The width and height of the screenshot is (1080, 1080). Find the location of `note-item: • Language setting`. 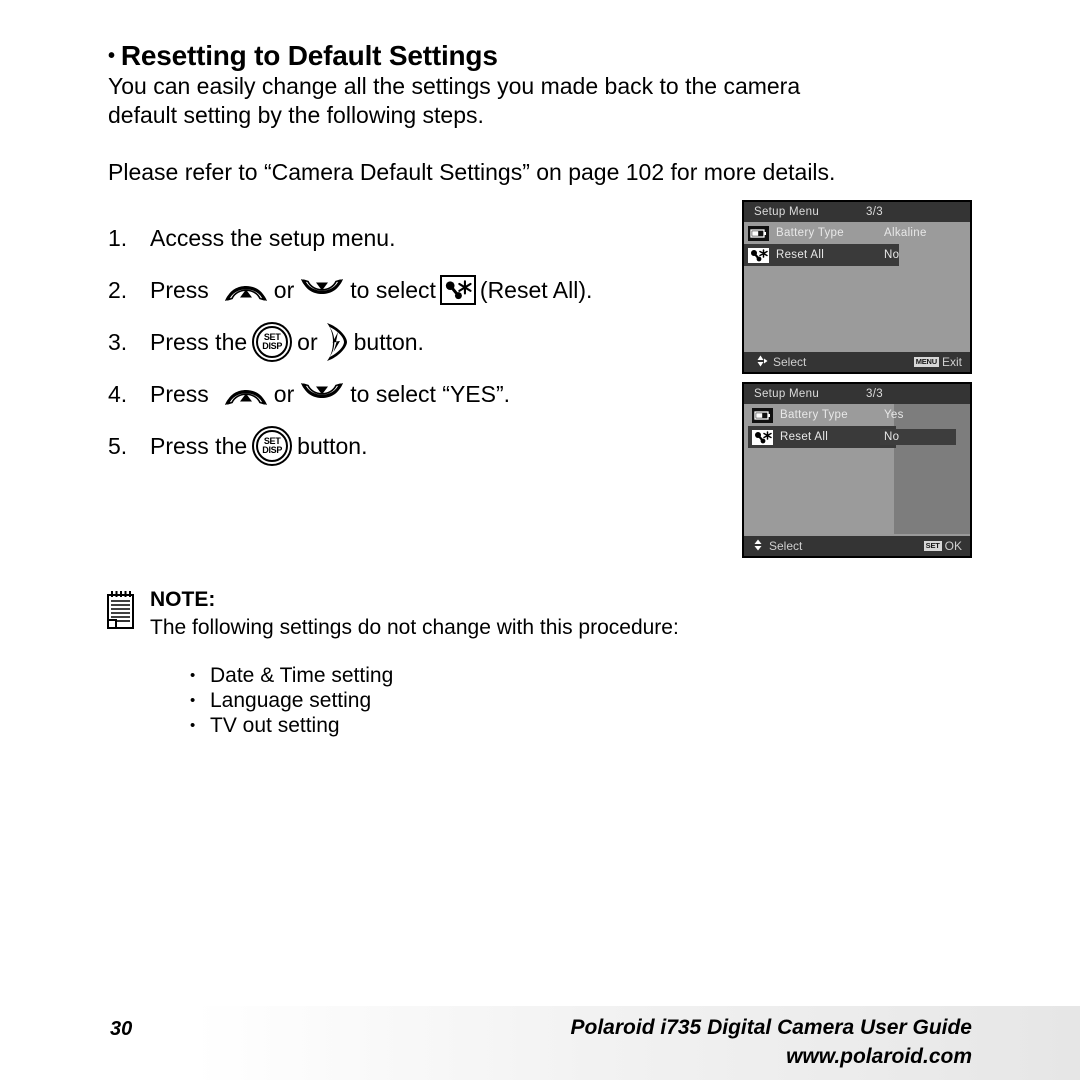

note-item: • Language setting is located at coordinates (291, 700).